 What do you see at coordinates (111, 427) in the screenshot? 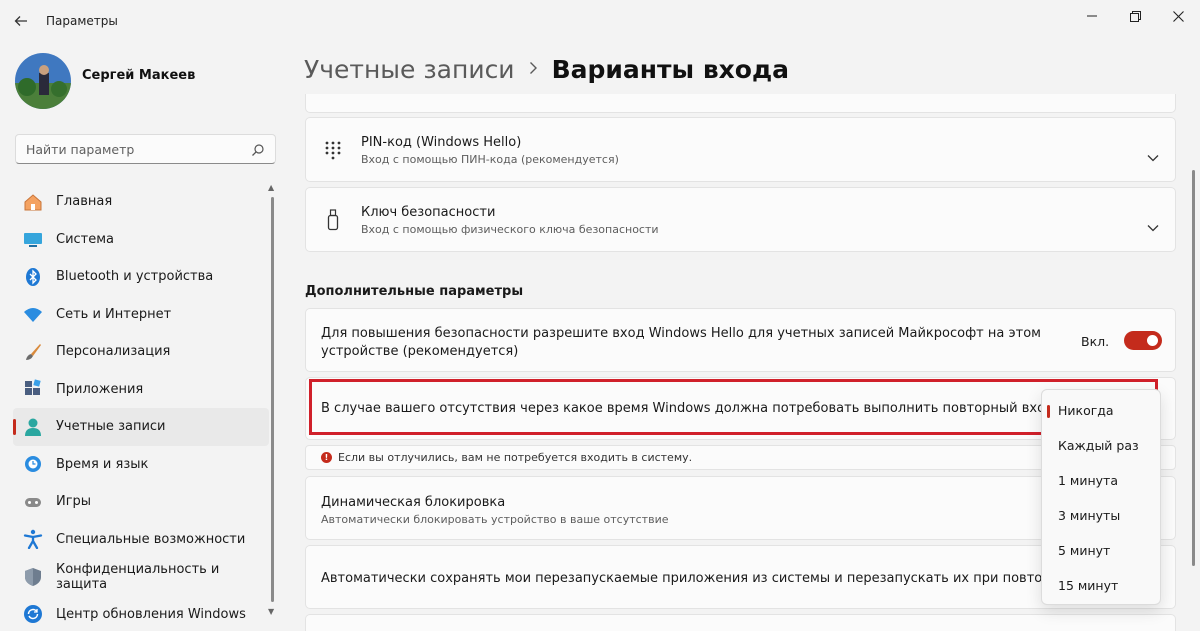
I see `sidebar-item-label: Учетные записи` at bounding box center [111, 427].